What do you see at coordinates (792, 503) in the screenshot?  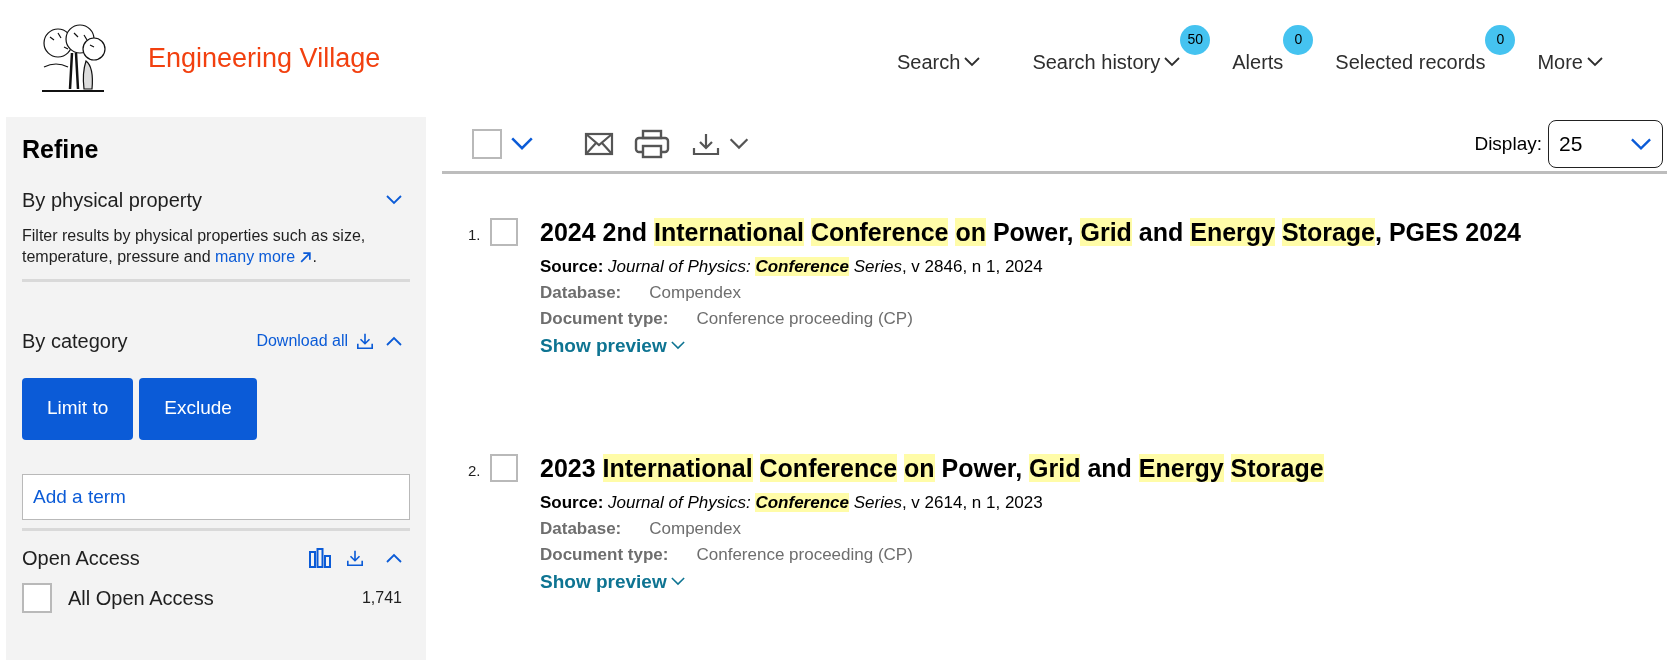 I see `source-line: Source: Journal of Physics: Conference Series, v 2614, n 1, 2023` at bounding box center [792, 503].